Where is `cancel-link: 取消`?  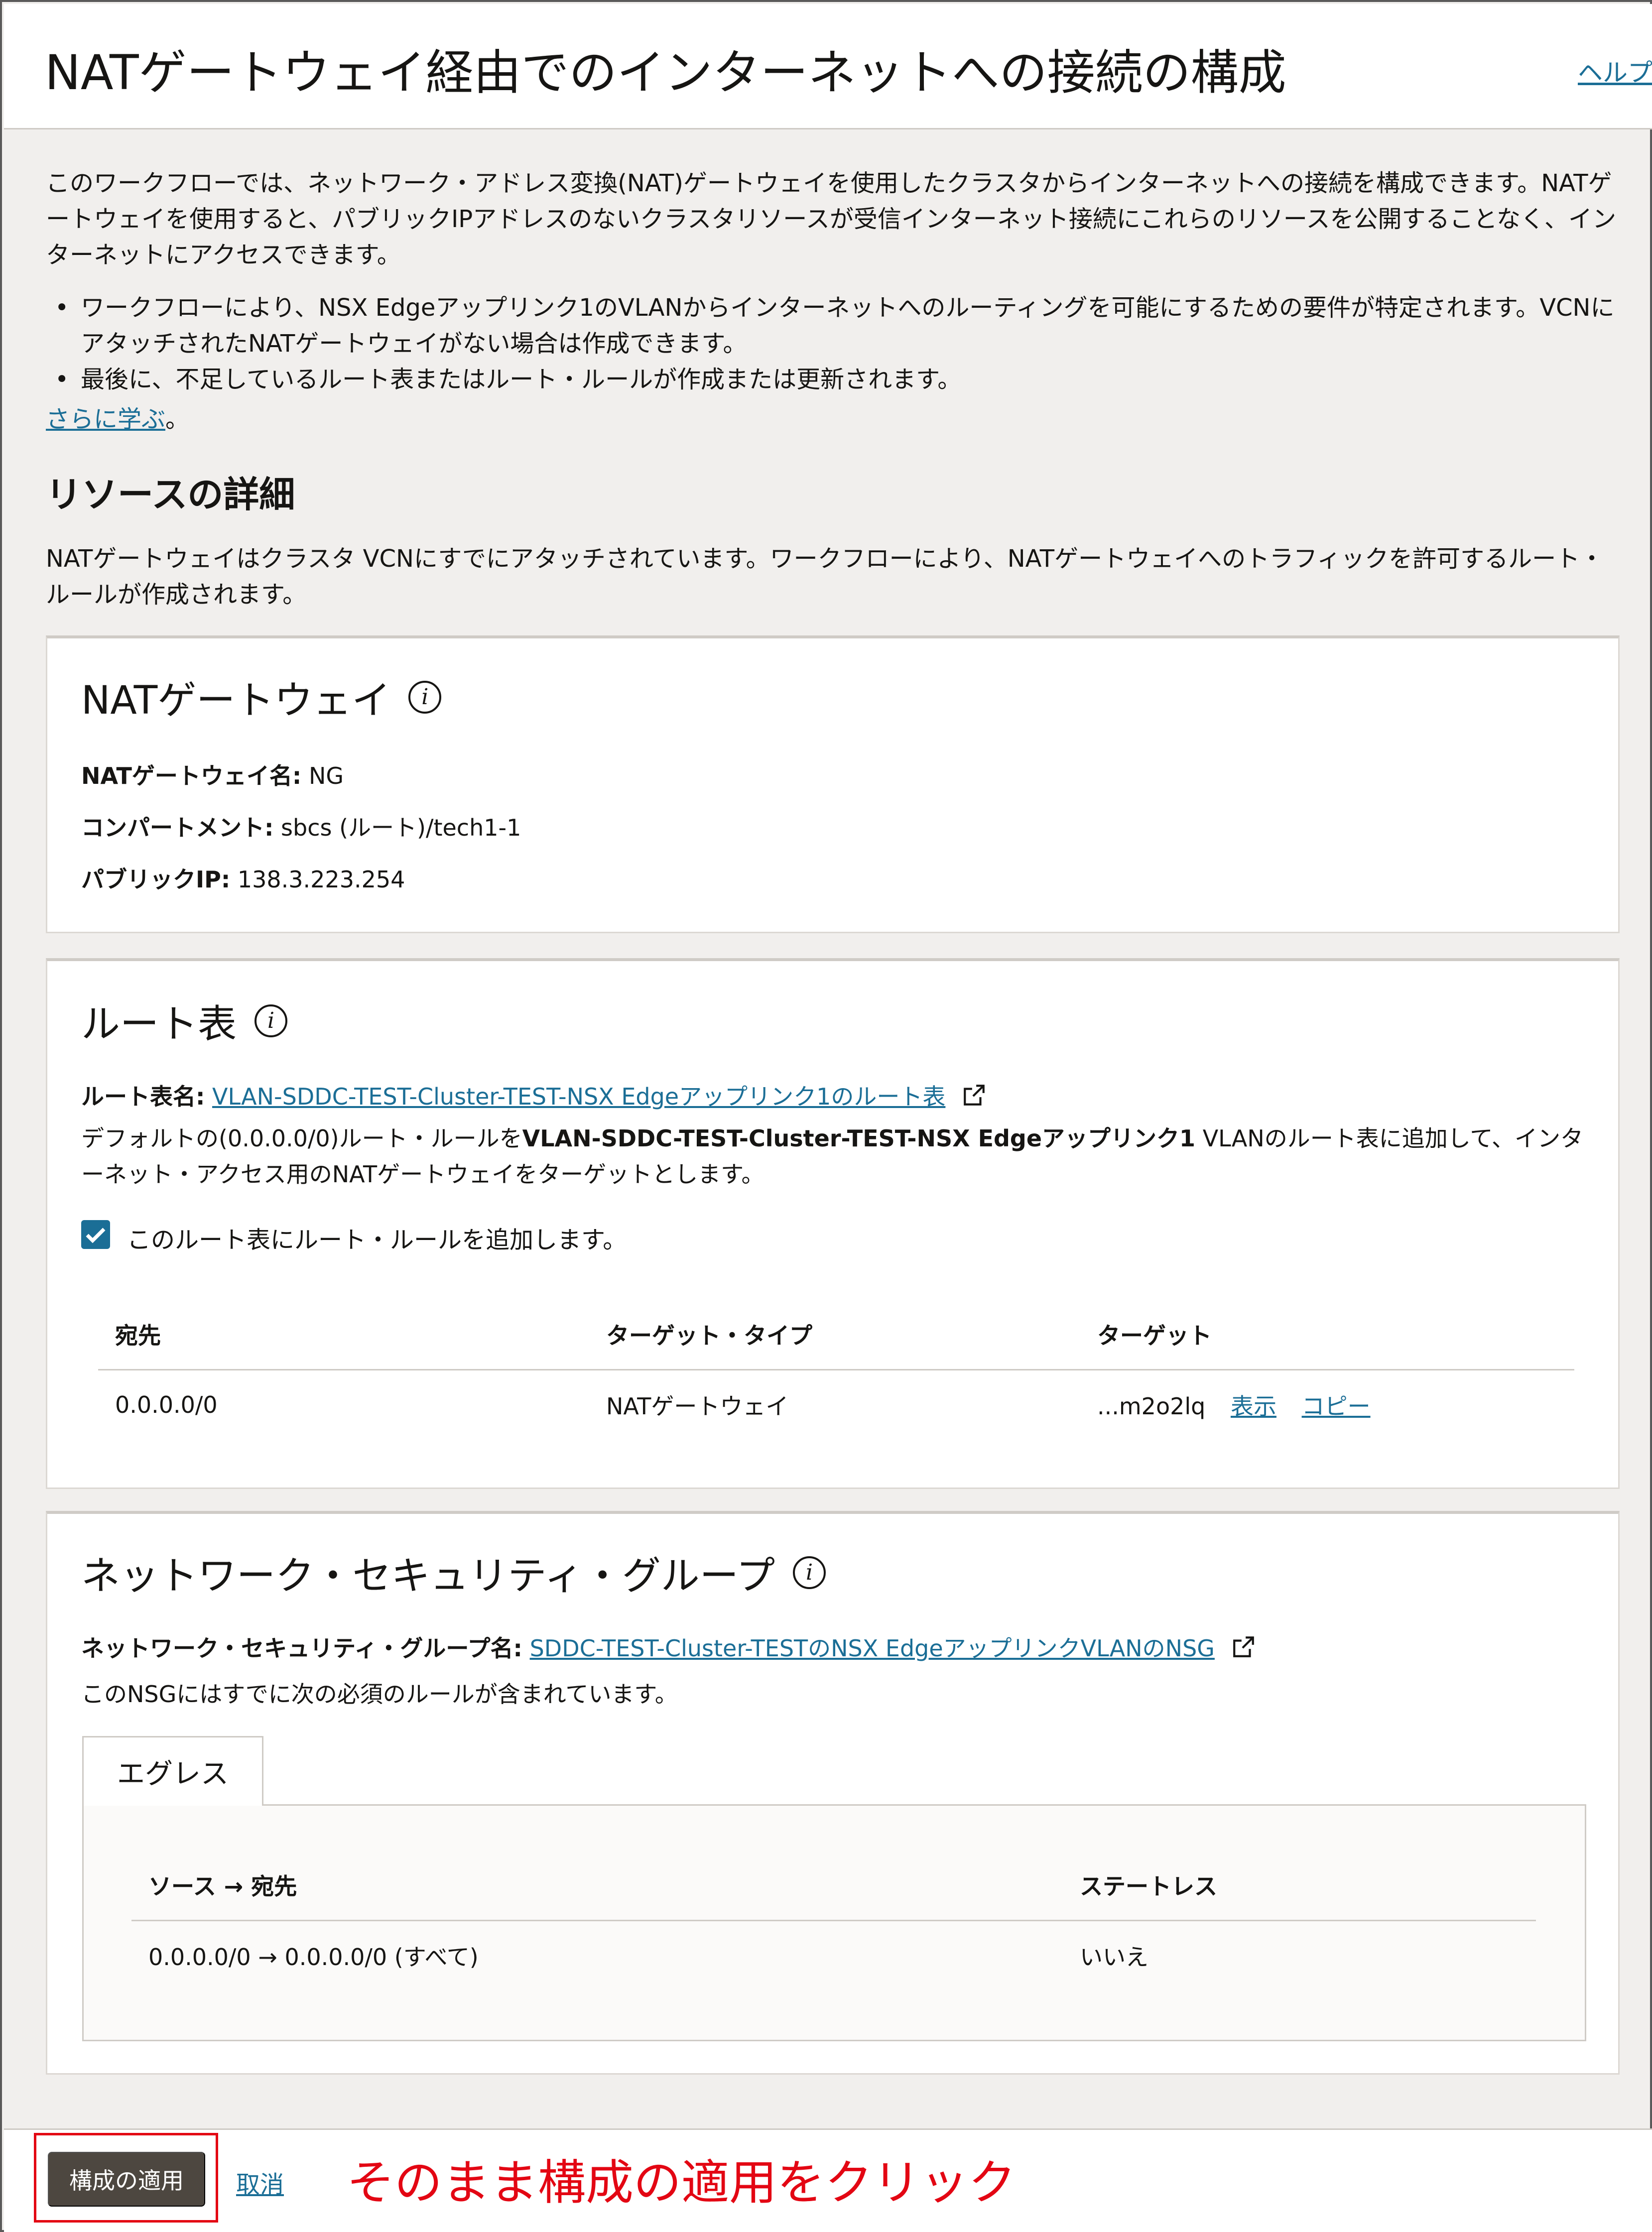
cancel-link: 取消 is located at coordinates (260, 2183).